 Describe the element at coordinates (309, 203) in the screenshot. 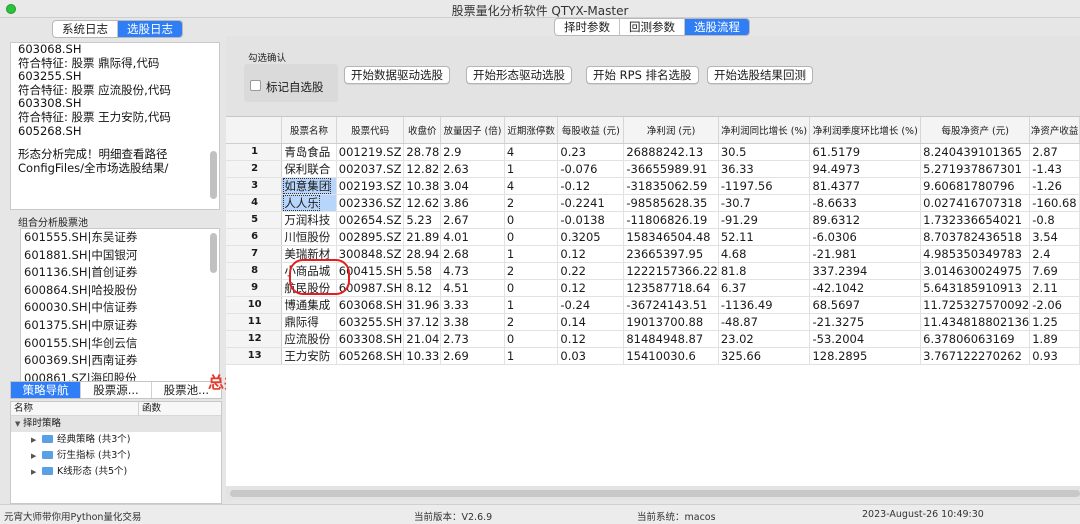

I see `selected-stock-name: 人人乐` at that location.